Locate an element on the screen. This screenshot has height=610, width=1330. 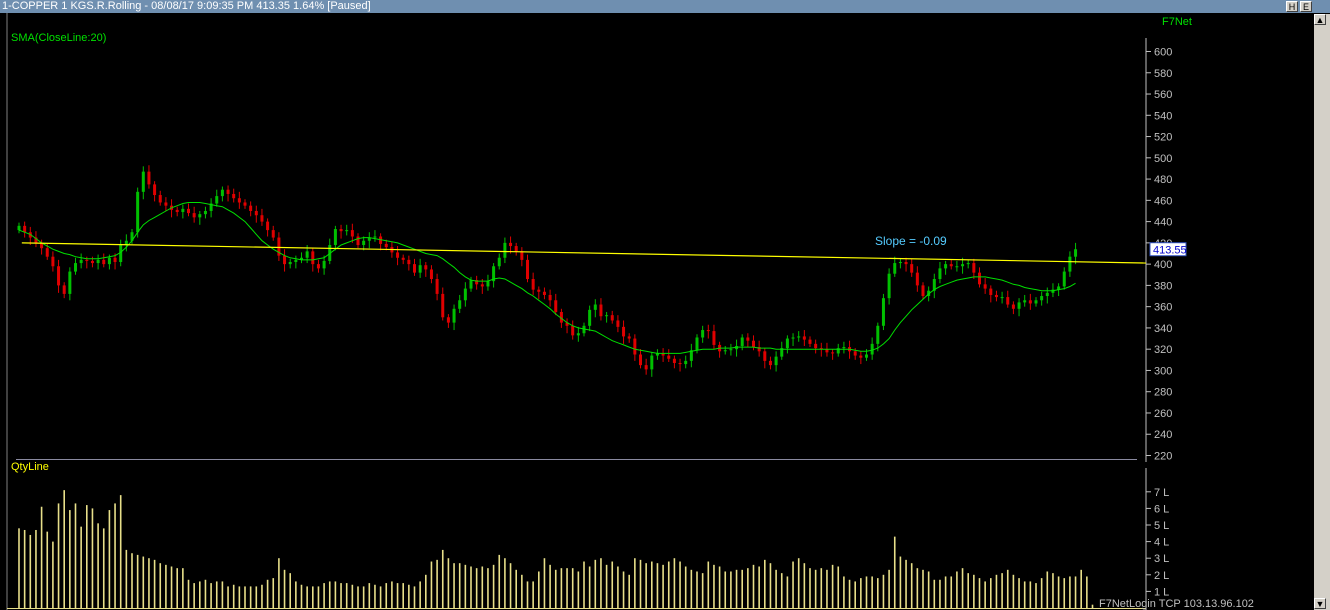
volume-tick-label: 7 L is located at coordinates (1161, 493).